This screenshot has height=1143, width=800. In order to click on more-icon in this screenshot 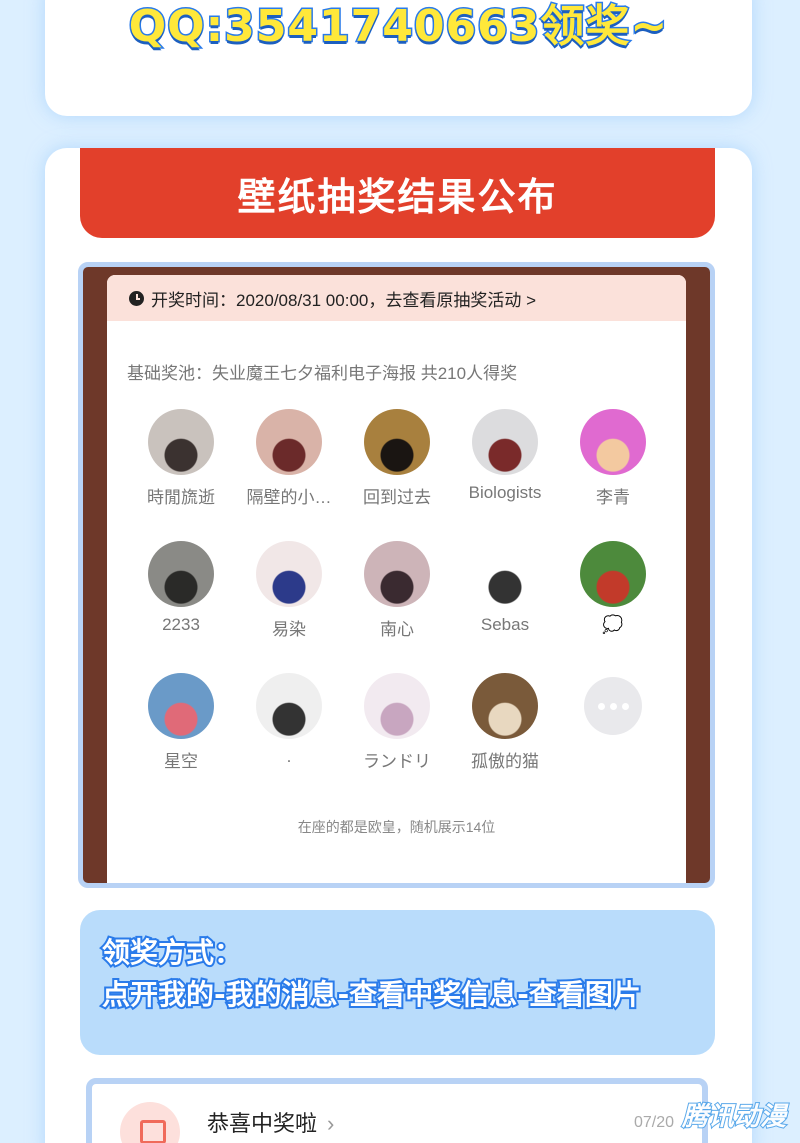, I will do `click(613, 706)`.